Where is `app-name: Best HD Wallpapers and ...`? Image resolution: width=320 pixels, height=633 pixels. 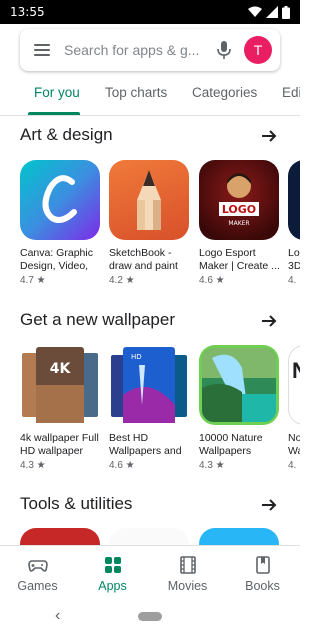
app-name: Best HD Wallpapers and ... is located at coordinates (145, 444).